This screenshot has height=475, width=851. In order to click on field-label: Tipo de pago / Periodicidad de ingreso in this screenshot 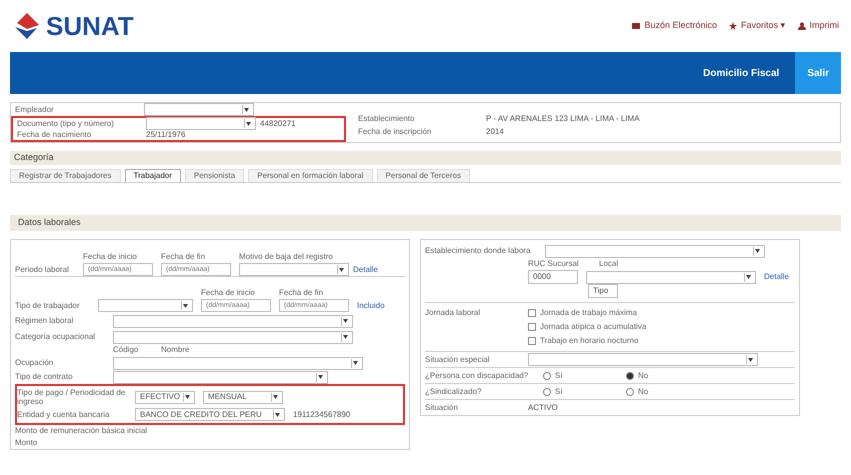, I will do `click(71, 397)`.